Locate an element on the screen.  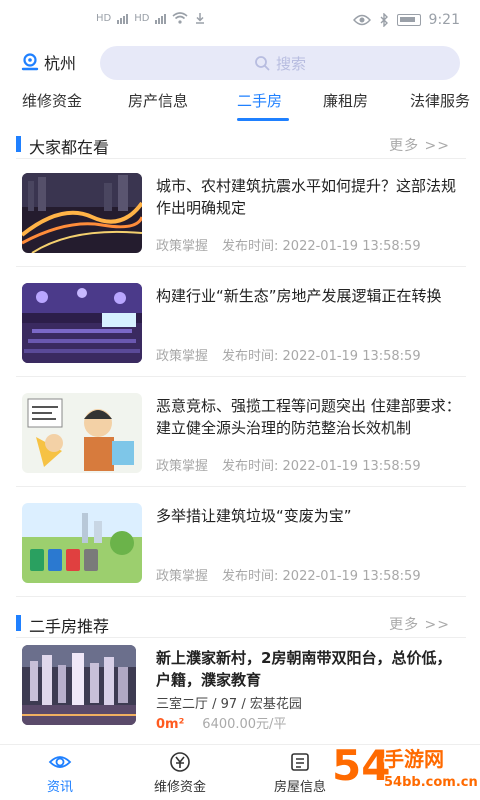
tab-legal-services: 法律服务 is located at coordinates (440, 100).